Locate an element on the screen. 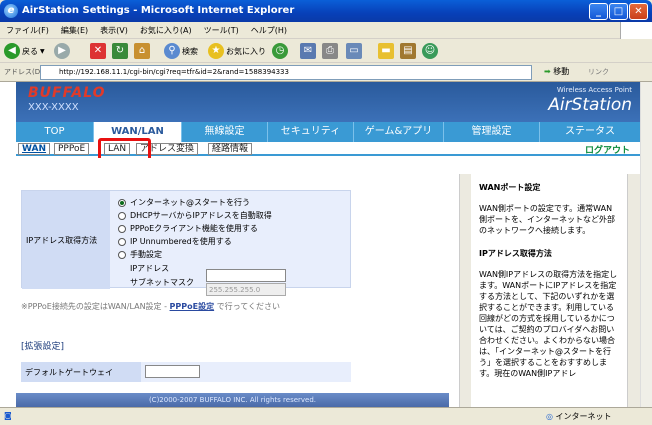 This screenshot has height=425, width=652. print-button: ⎙ is located at coordinates (330, 51).